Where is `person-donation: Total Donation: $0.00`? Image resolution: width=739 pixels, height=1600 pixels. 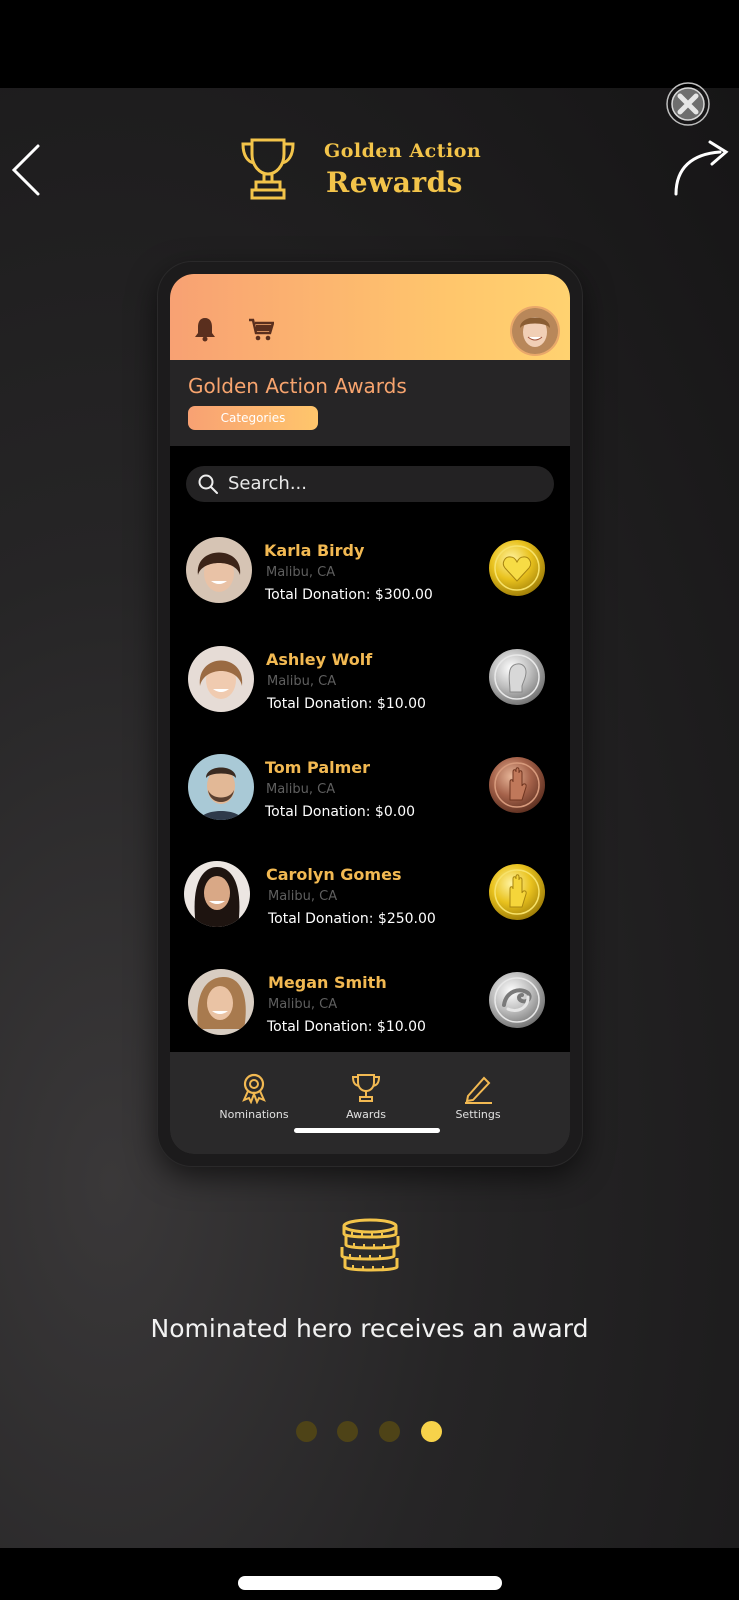
person-donation: Total Donation: $0.00 is located at coordinates (340, 812).